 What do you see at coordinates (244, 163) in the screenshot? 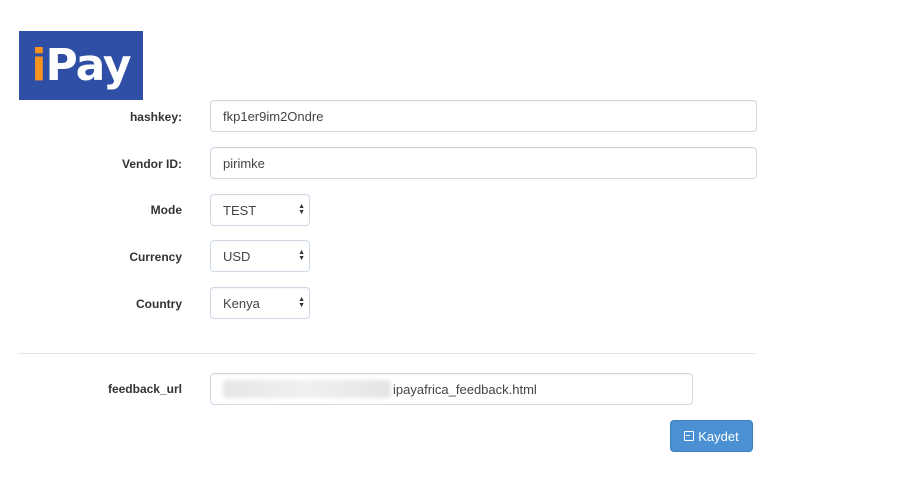
I see `vendor-id-value: pirimke` at bounding box center [244, 163].